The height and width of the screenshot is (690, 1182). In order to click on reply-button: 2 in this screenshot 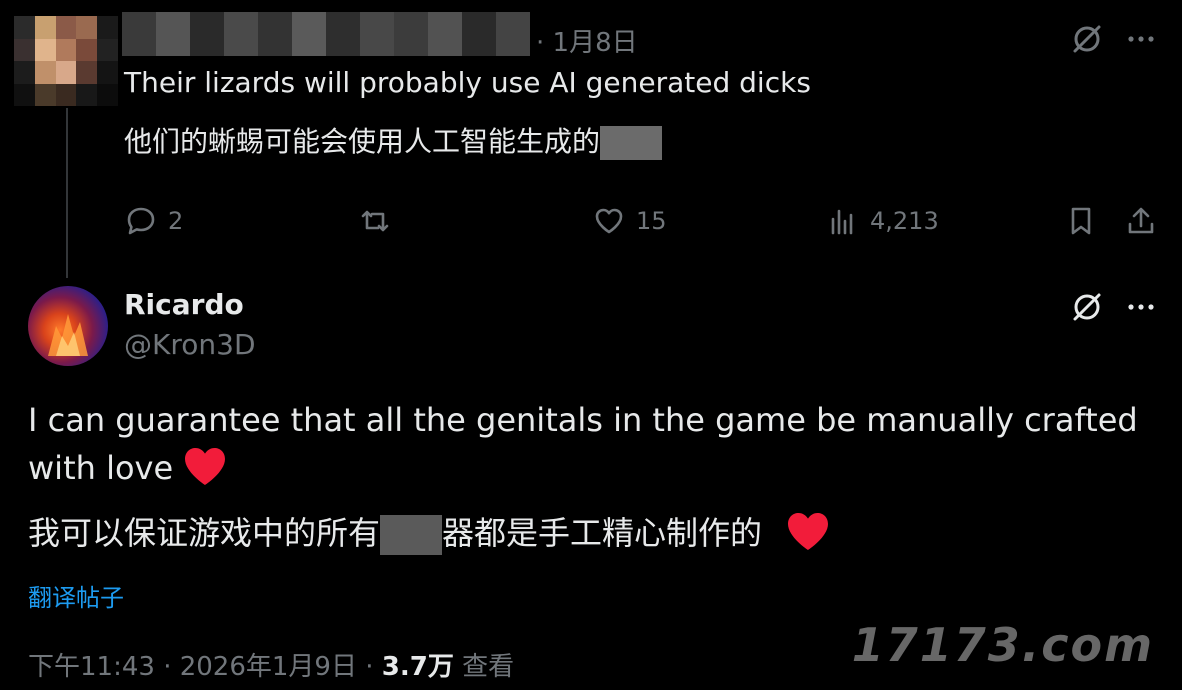, I will do `click(153, 221)`.